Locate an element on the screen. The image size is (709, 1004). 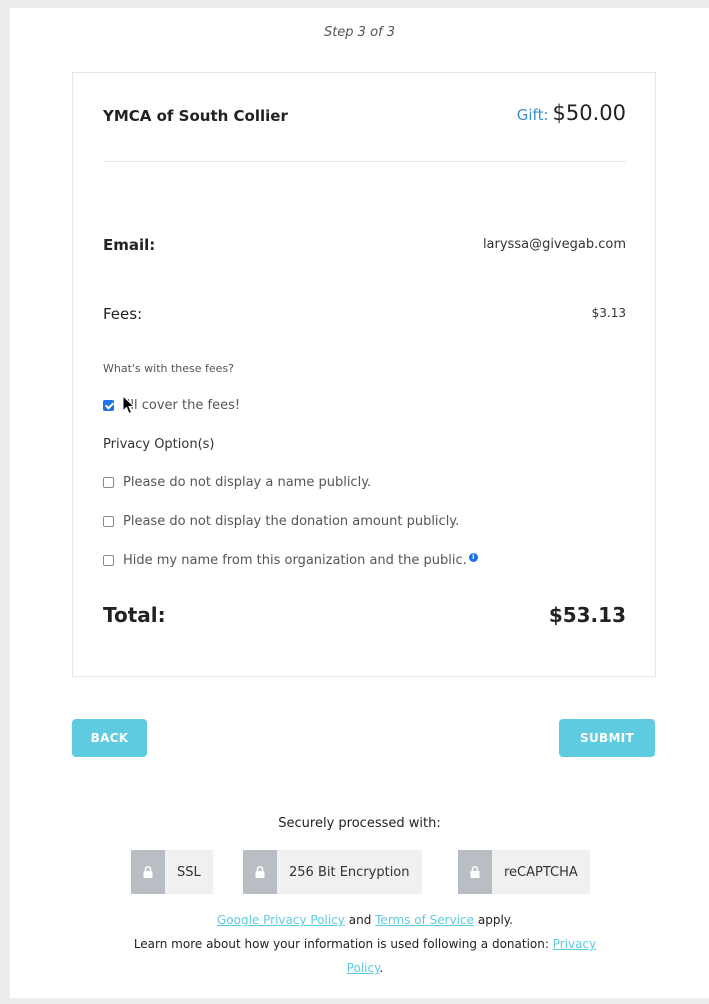
fees-help-link: What's with these fees? is located at coordinates (168, 368).